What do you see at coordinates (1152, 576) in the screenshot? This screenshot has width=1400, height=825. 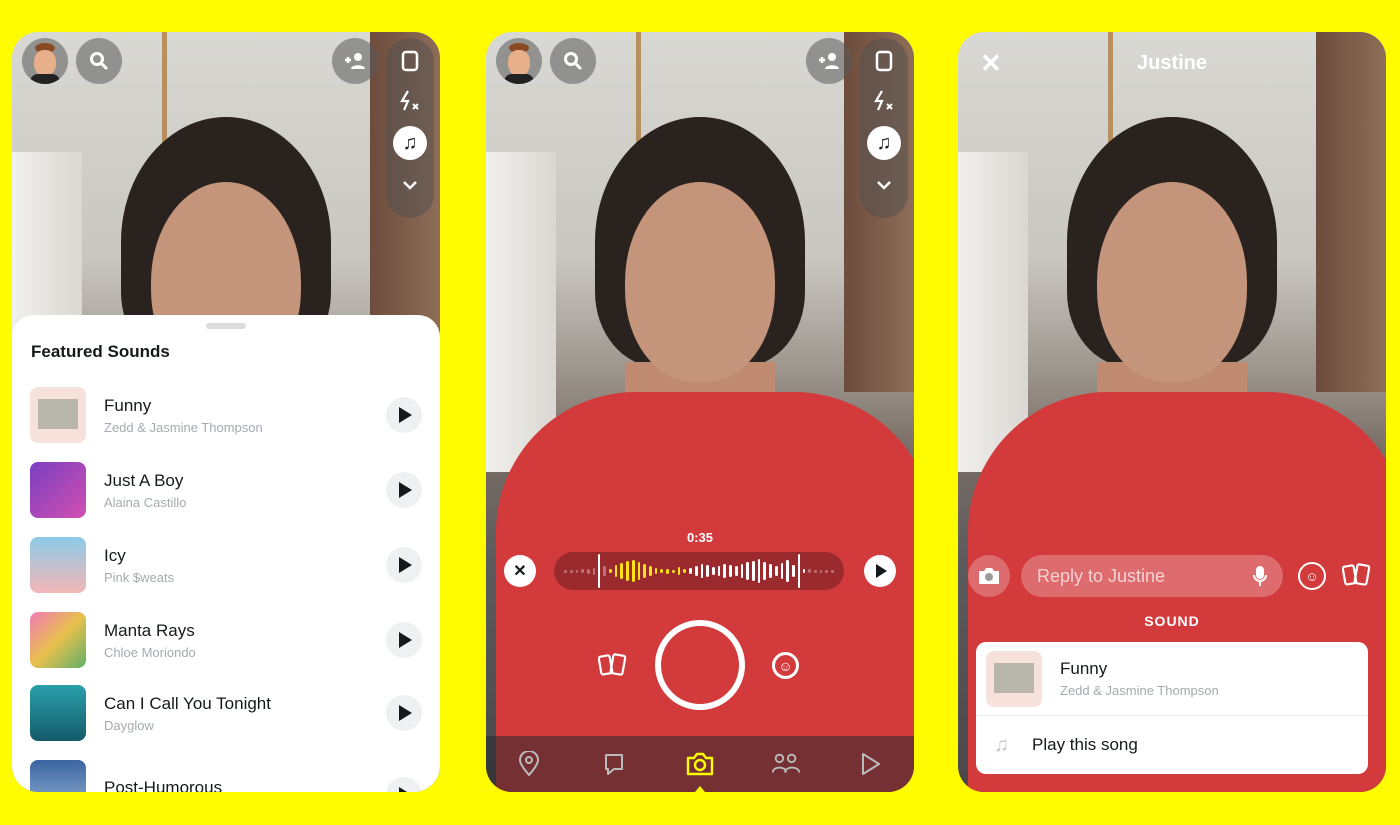 I see `reply-input: Reply to Justine` at bounding box center [1152, 576].